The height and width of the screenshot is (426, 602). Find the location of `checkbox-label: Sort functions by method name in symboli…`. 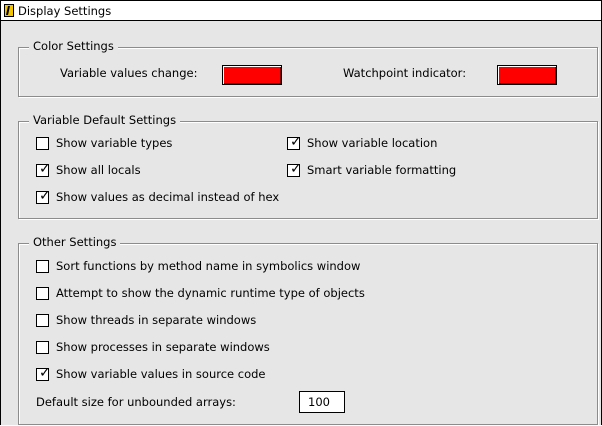

checkbox-label: Sort functions by method name in symboli… is located at coordinates (208, 266).